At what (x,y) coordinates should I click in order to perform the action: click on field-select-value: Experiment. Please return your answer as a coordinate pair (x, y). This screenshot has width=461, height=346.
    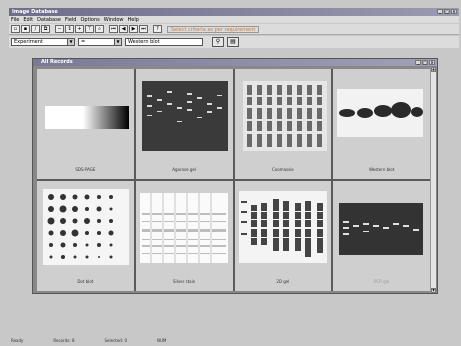
    Looking at the image, I should click on (28, 42).